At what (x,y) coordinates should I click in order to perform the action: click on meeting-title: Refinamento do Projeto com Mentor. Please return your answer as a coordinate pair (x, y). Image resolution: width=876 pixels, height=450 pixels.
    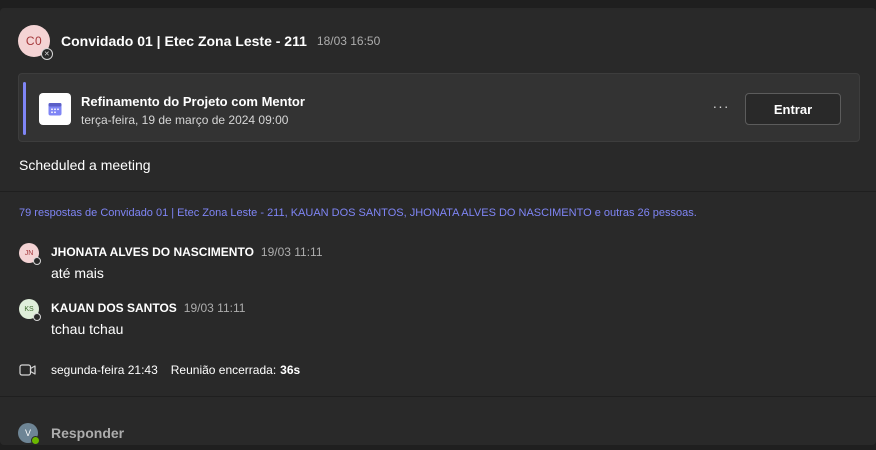
    Looking at the image, I should click on (193, 101).